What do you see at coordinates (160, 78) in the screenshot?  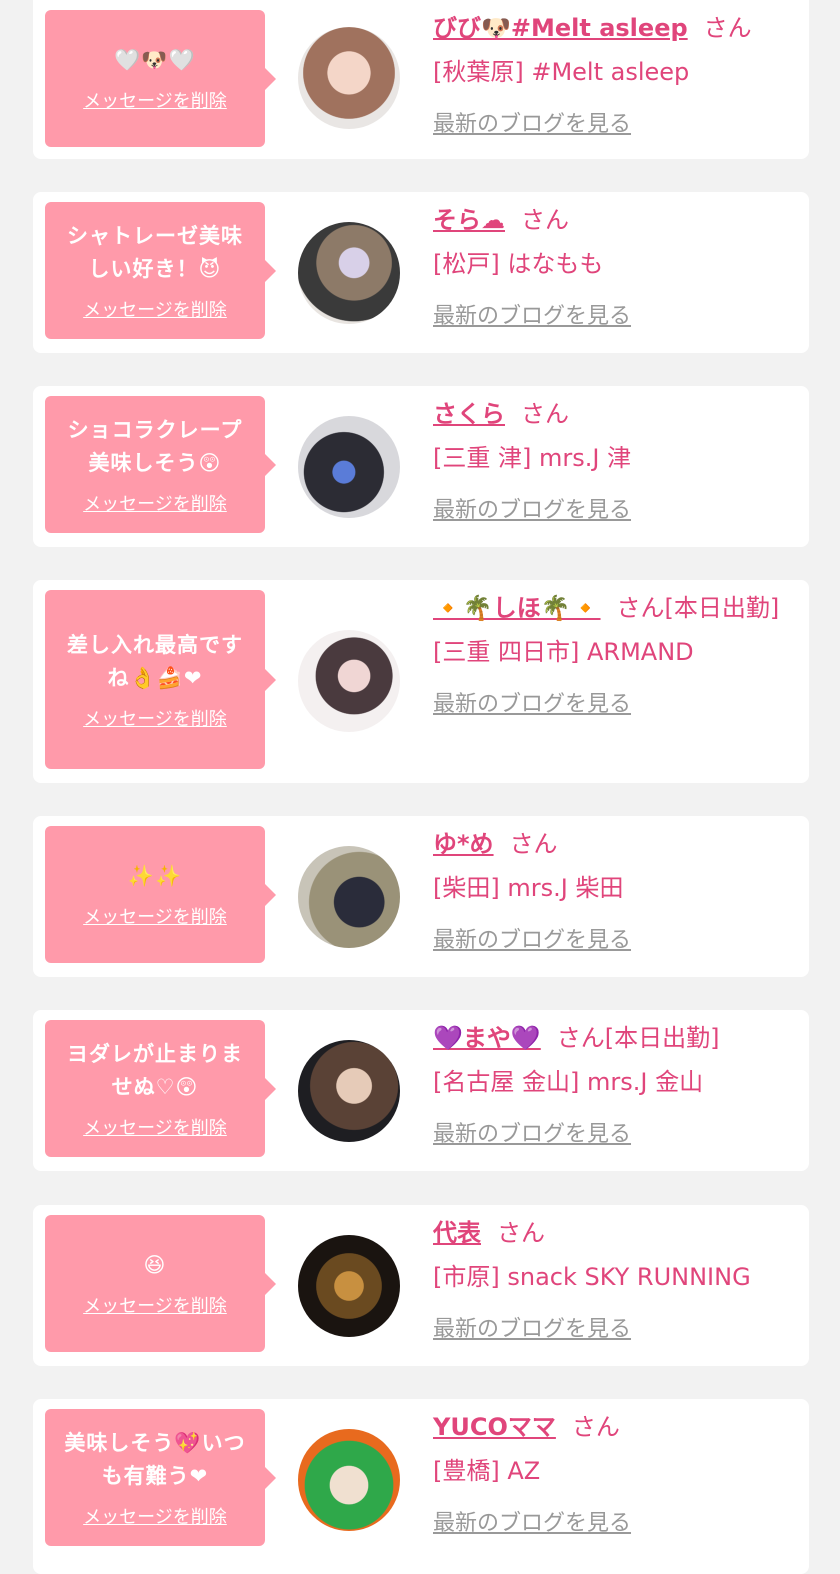 I see `message-bubble: 🤍🐶🤍 メッセージを削除` at bounding box center [160, 78].